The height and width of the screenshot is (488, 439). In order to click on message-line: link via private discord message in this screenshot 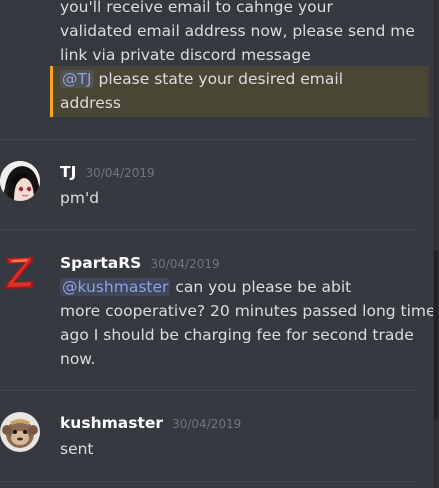, I will do `click(185, 55)`.